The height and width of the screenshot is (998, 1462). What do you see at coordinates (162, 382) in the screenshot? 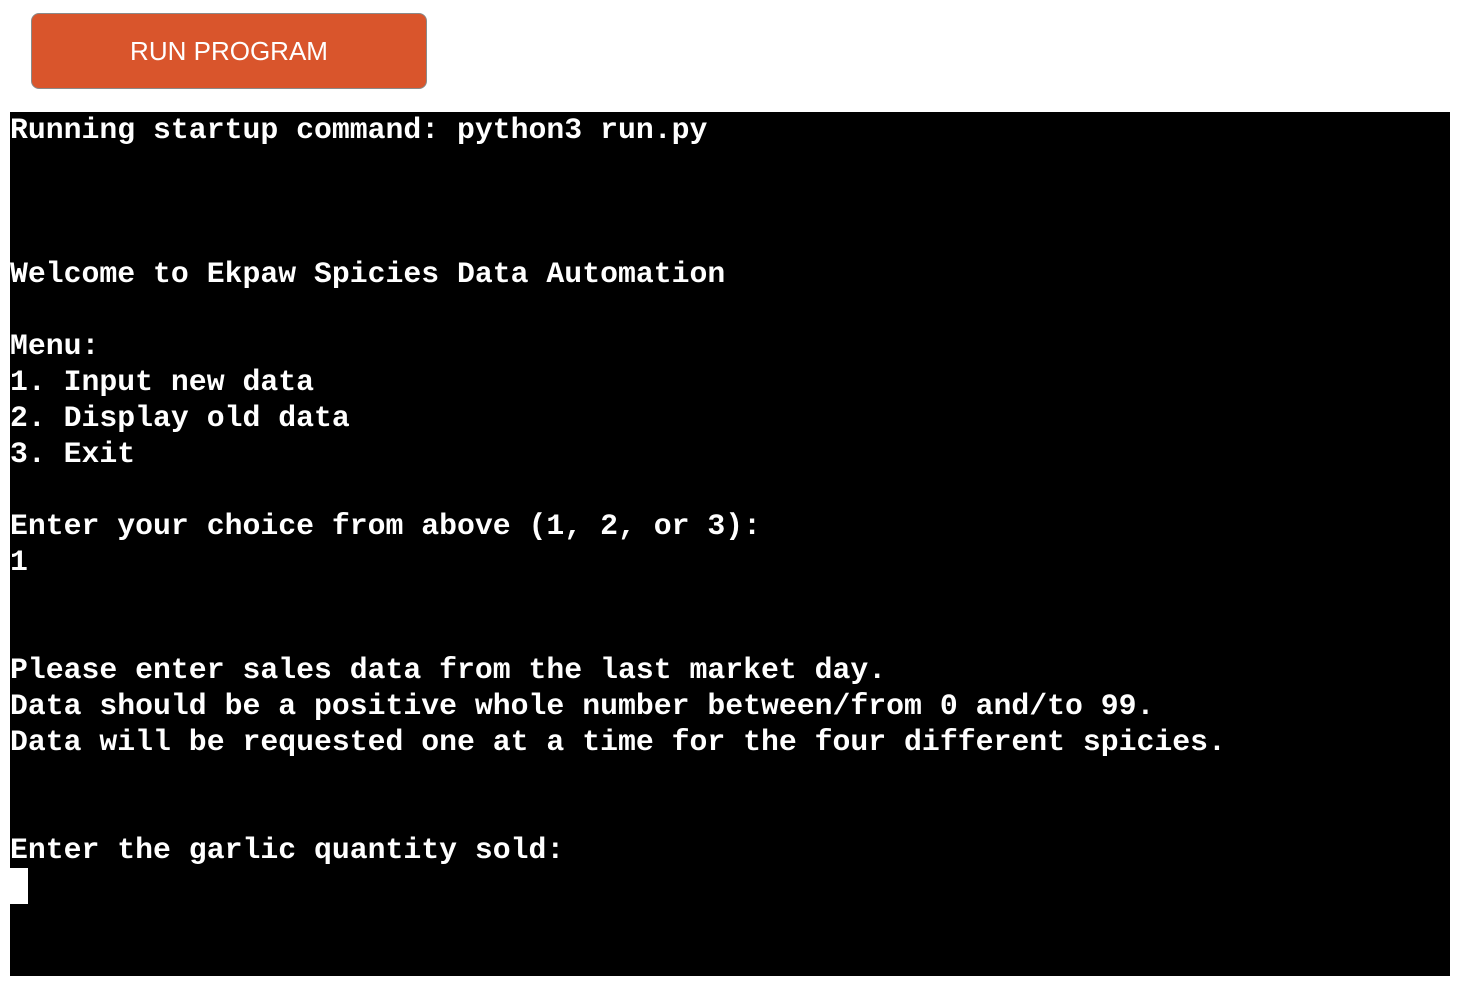
I see `terminal-line: 1. Input new data` at bounding box center [162, 382].